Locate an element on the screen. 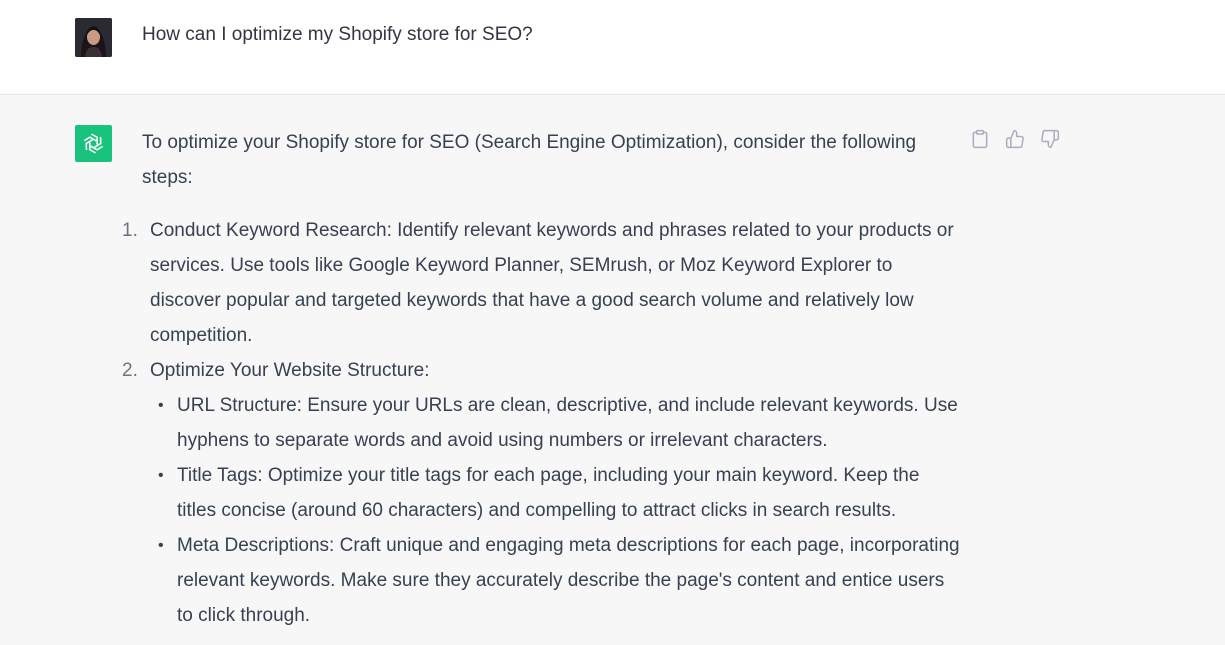  thumbs-up-button is located at coordinates (1015, 139).